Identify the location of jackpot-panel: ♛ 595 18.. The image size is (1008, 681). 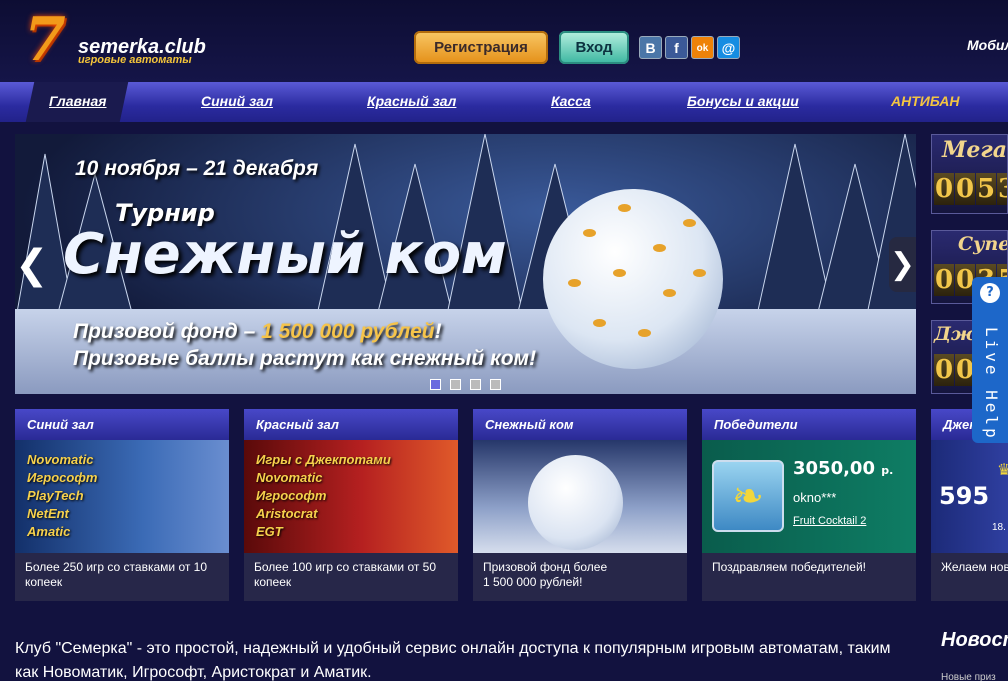
(969, 496).